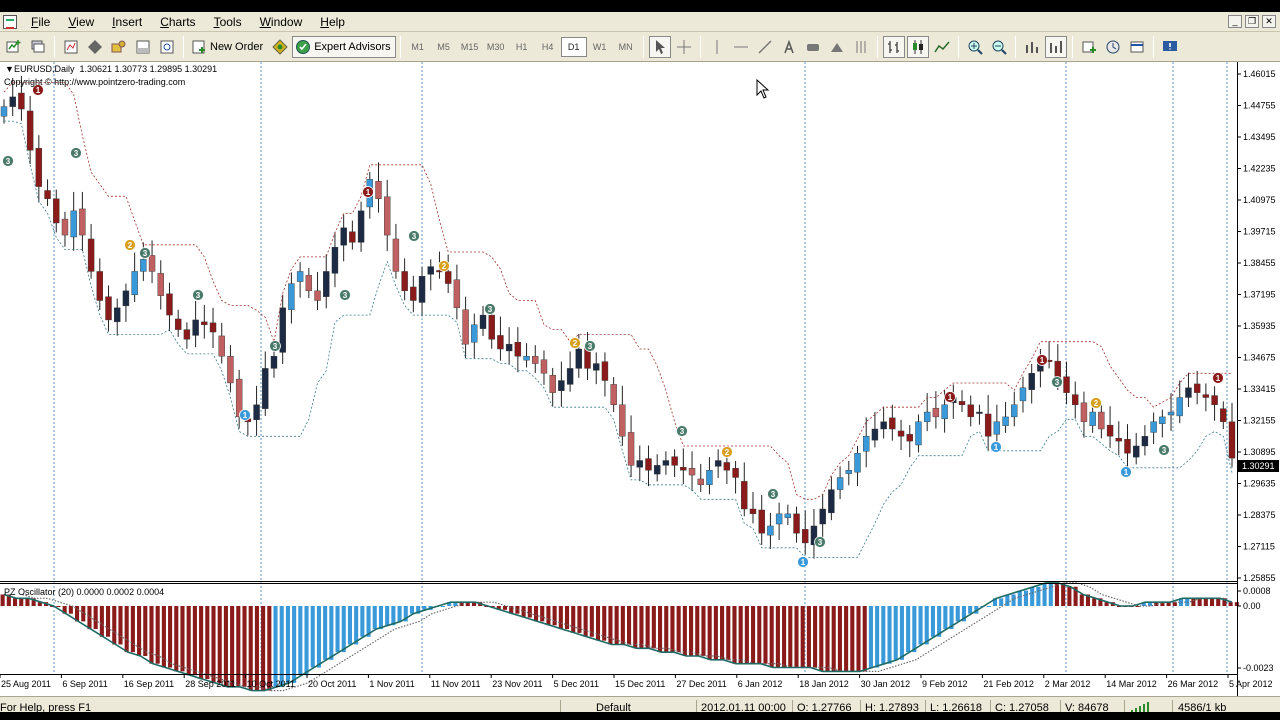 Image resolution: width=1280 pixels, height=720 pixels. Describe the element at coordinates (332, 22) in the screenshot. I see `menu-help: Help` at that location.